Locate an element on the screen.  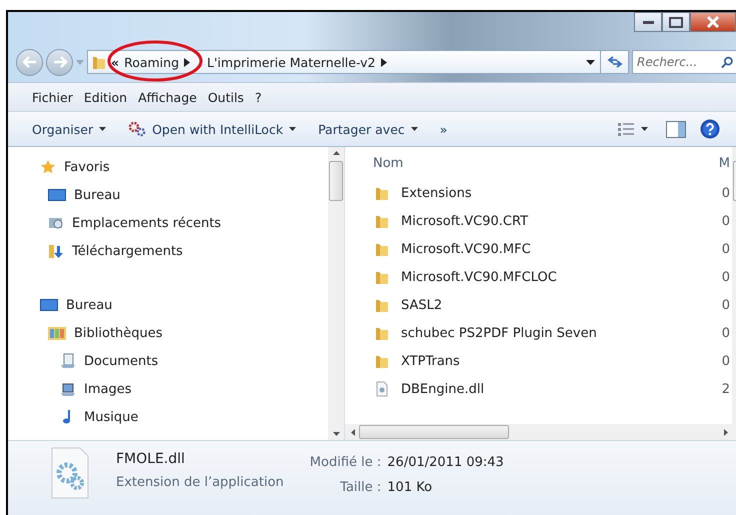
toolbar-button: Organiser is located at coordinates (69, 129).